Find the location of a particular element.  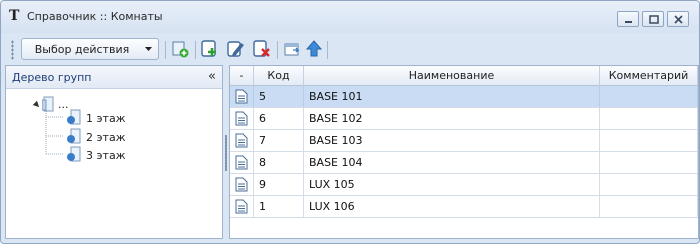

edit-button is located at coordinates (236, 49).